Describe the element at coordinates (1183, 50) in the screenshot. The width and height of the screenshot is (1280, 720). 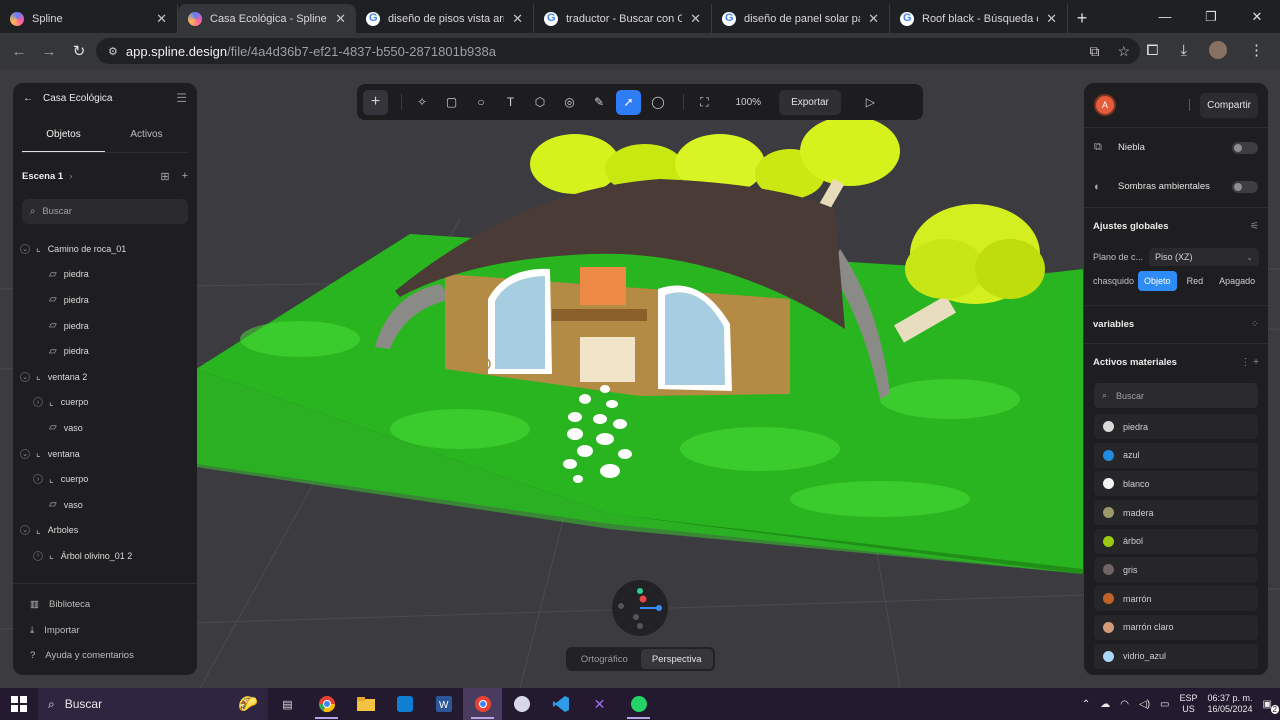
I see `download-icon: ⤓` at that location.